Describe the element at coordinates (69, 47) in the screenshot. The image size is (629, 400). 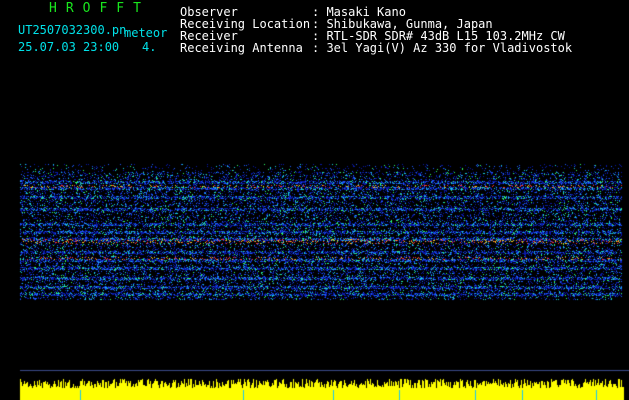
I see `datetime-label: 25.07.03 23:00` at that location.